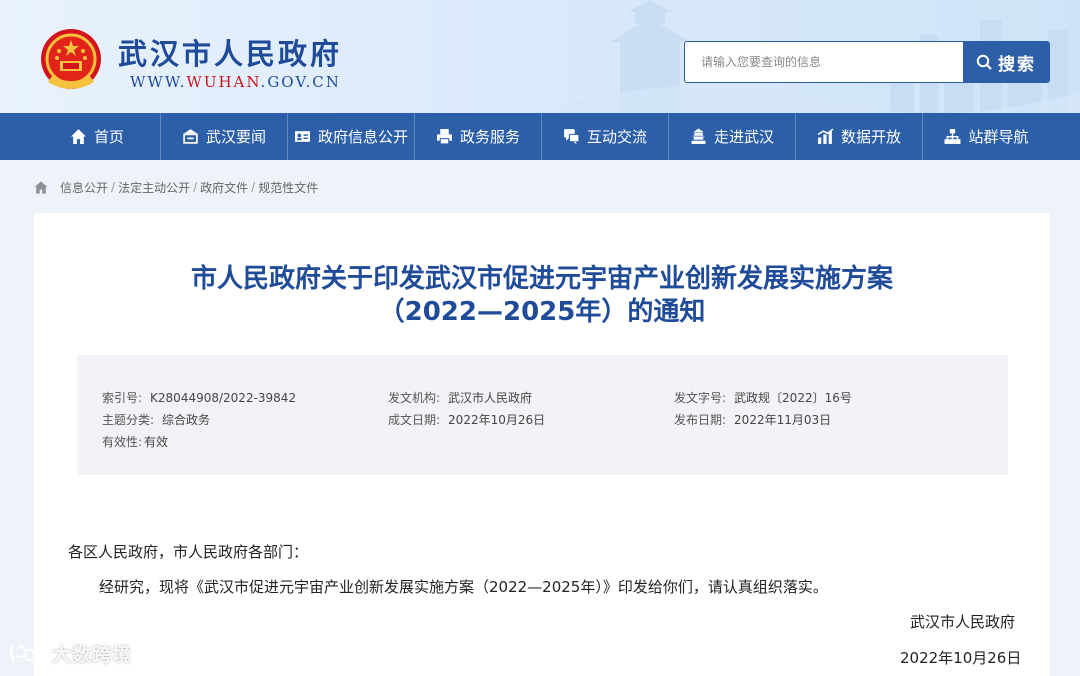 This screenshot has height=676, width=1080. Describe the element at coordinates (963, 622) in the screenshot. I see `signature: 武汉市人民政府` at that location.